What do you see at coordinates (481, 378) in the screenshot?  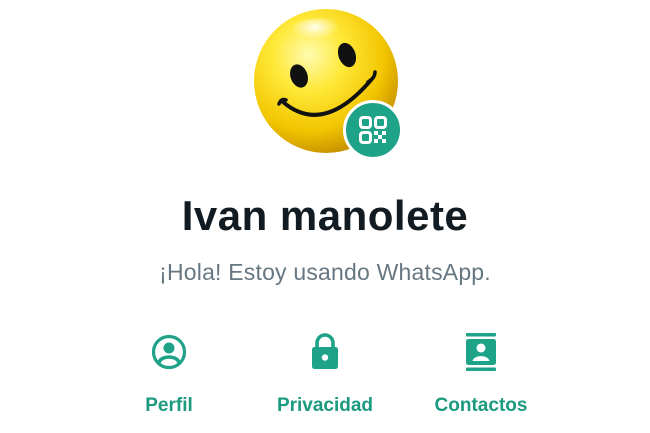 I see `contacts-action-button: Contactos` at bounding box center [481, 378].